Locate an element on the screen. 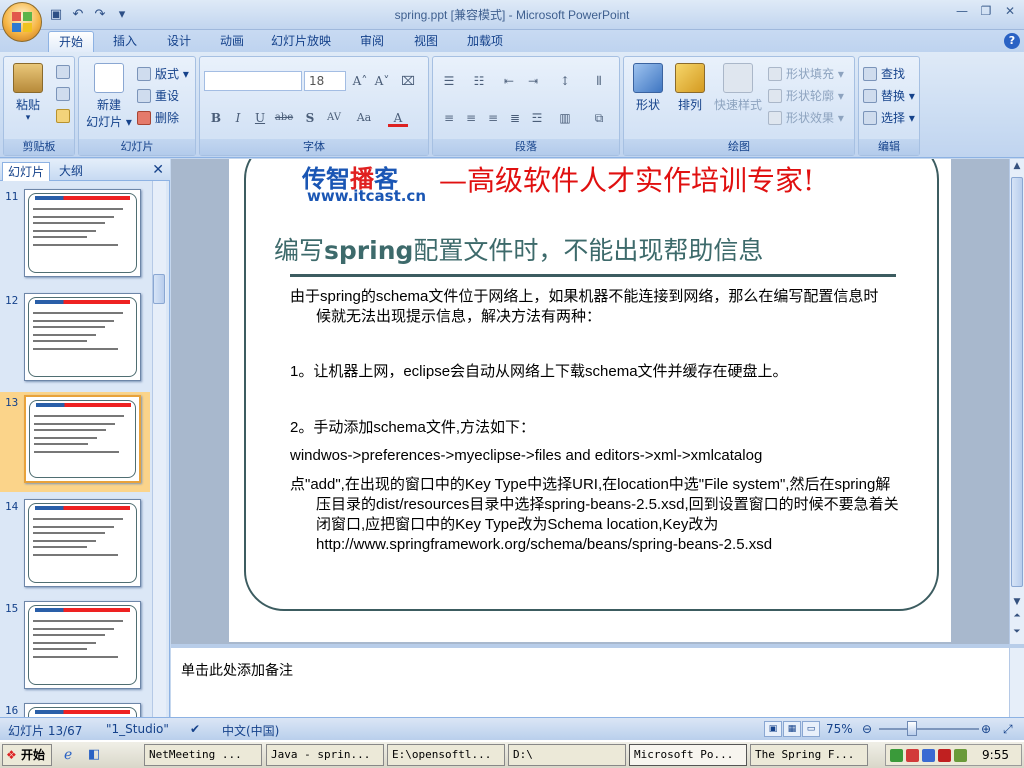  font-color-button: A is located at coordinates (398, 118).